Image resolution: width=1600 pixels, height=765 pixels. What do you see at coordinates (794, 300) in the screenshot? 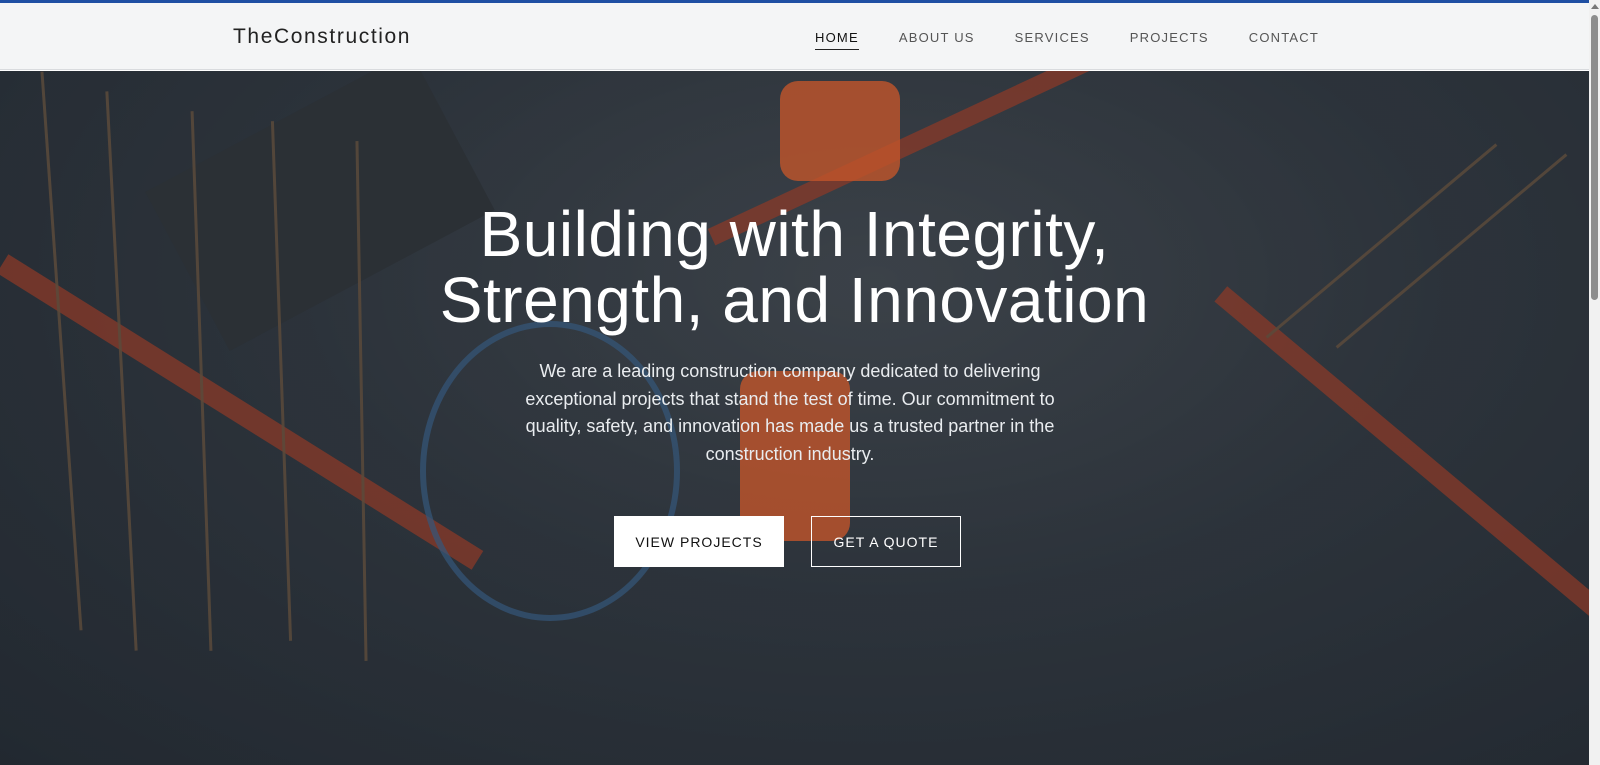
I see `hero-title-line-2: Strength, and Innovation` at bounding box center [794, 300].